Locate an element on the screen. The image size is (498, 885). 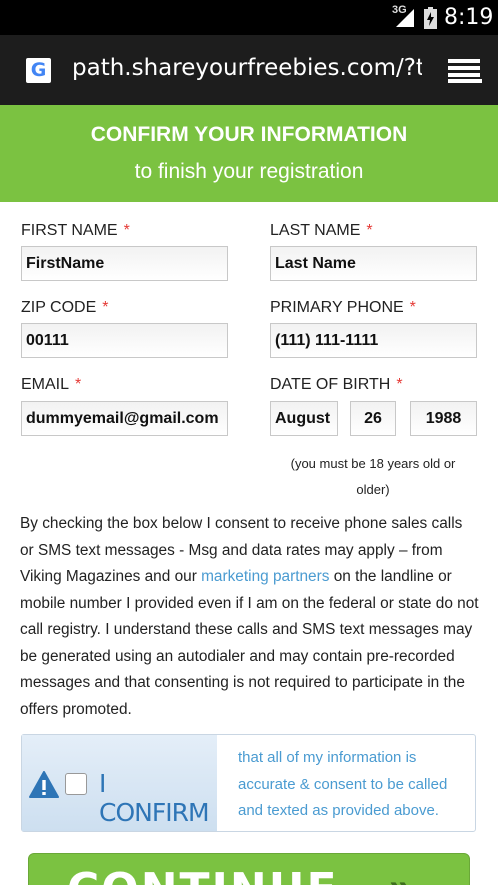
google-icon: G is located at coordinates (38, 70).